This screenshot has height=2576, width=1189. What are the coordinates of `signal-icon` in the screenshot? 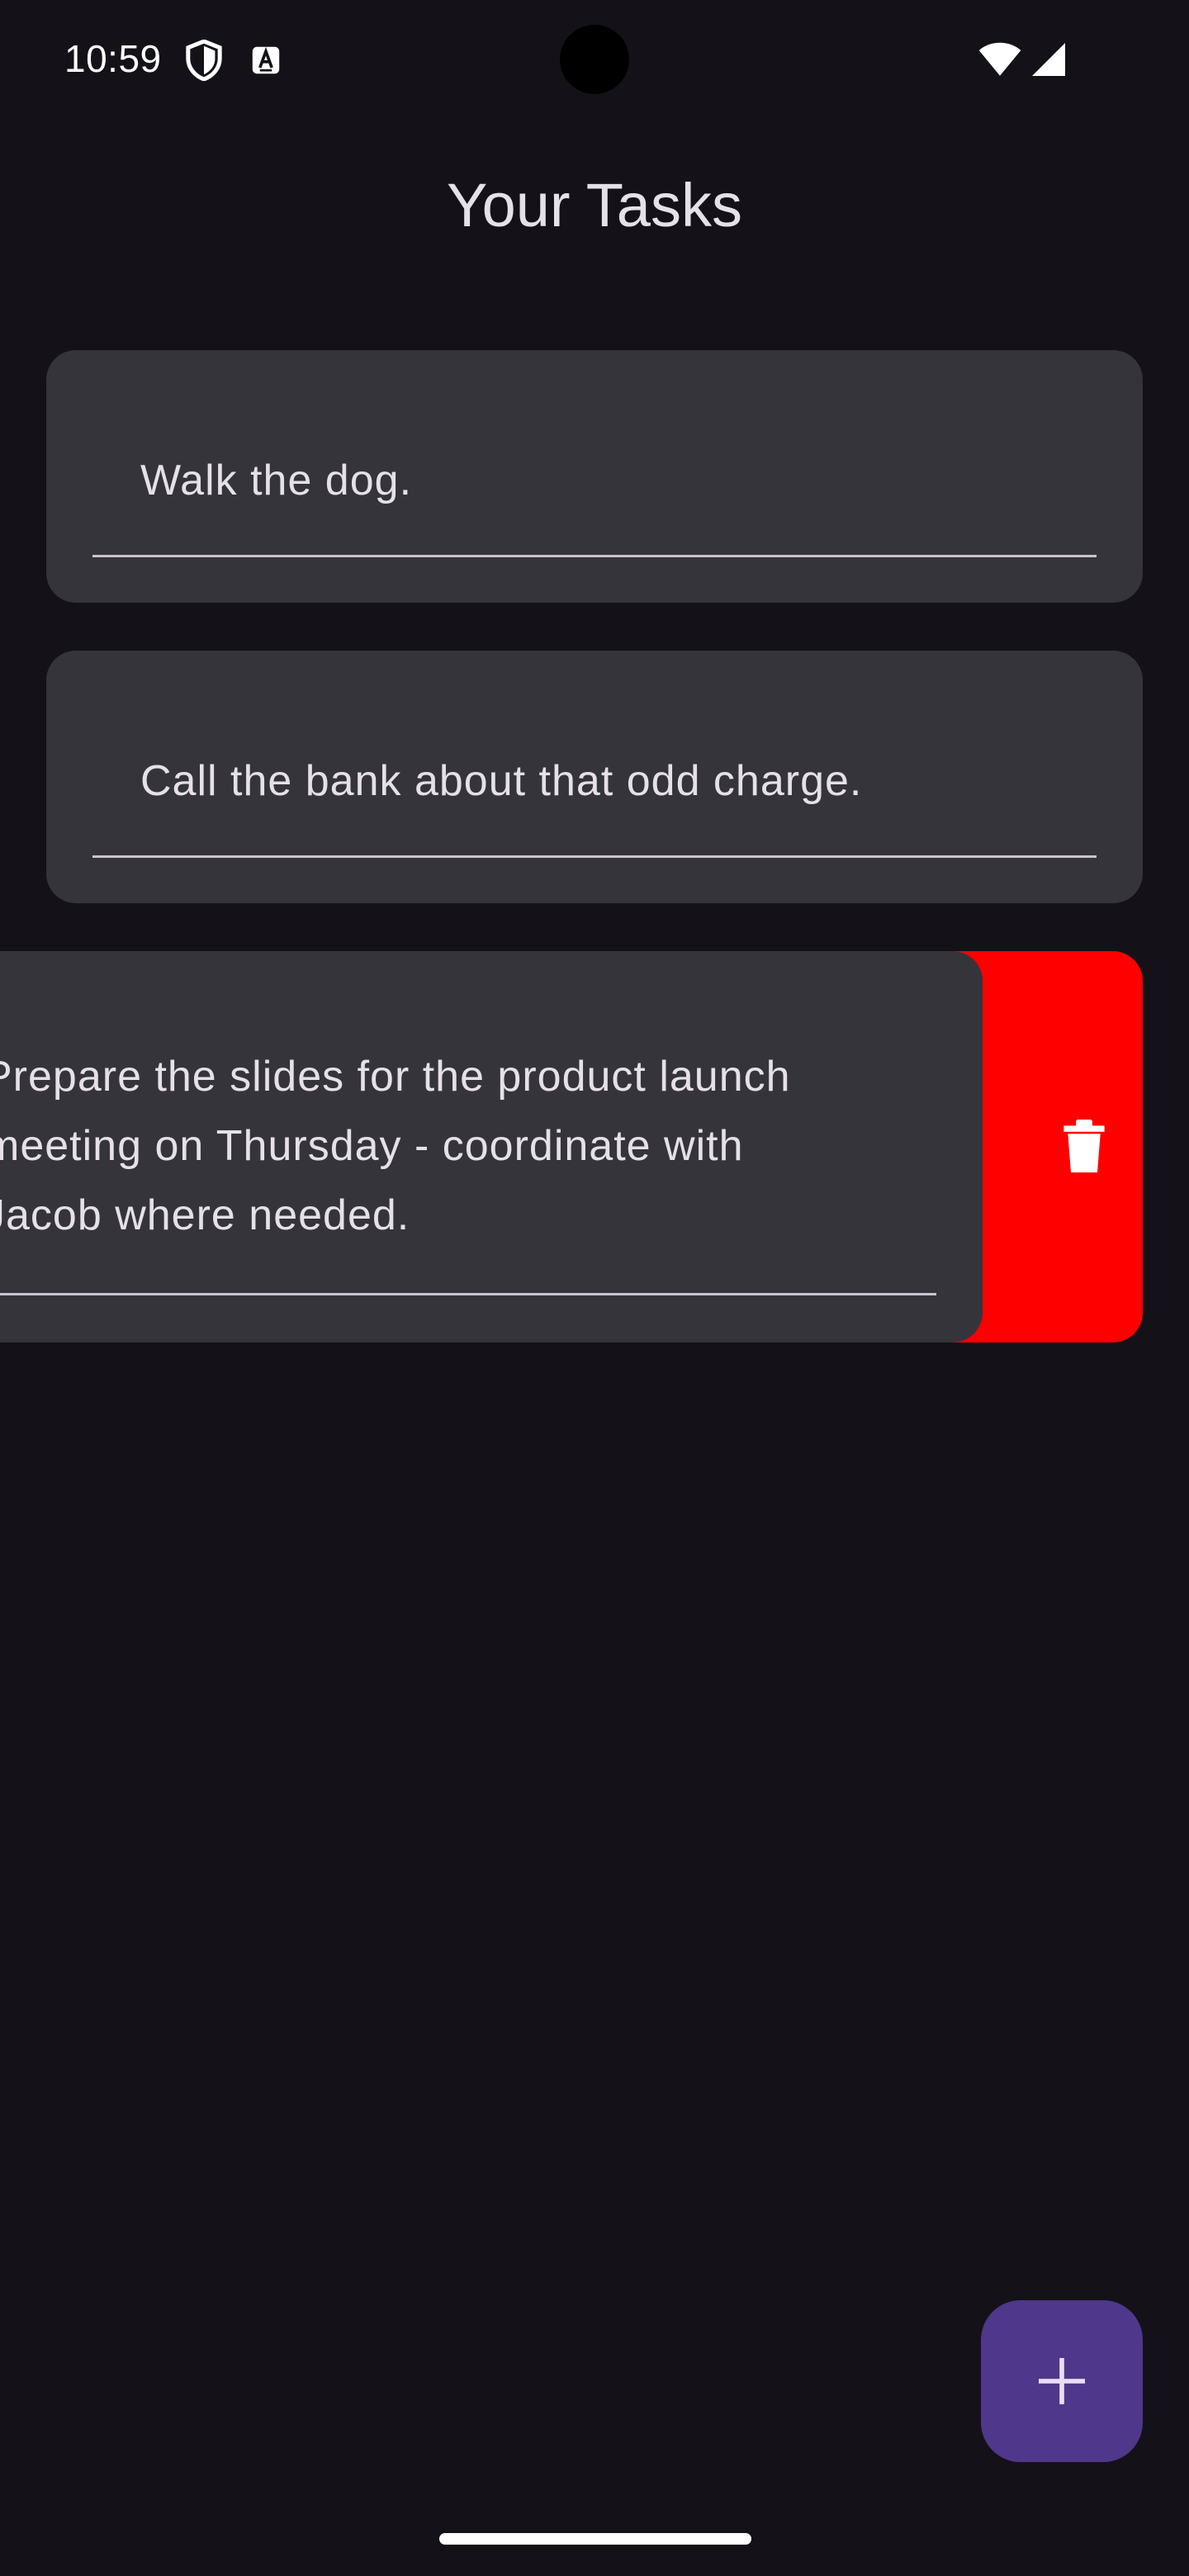 It's located at (1048, 59).